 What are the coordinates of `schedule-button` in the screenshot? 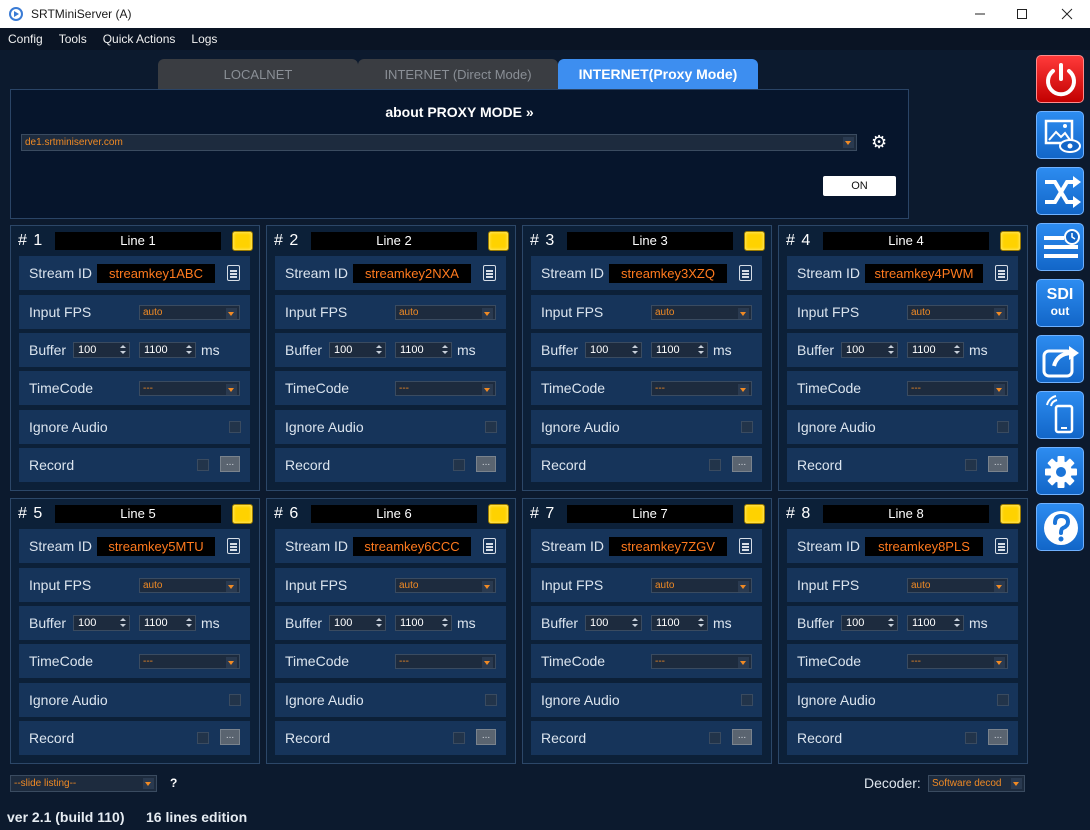 It's located at (1060, 247).